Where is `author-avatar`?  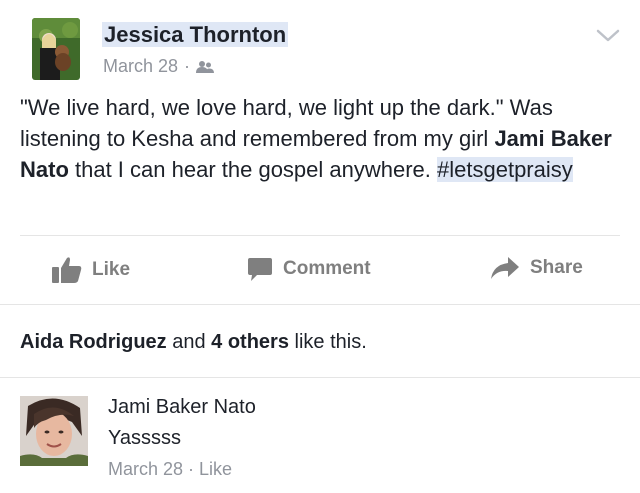
author-avatar is located at coordinates (56, 49).